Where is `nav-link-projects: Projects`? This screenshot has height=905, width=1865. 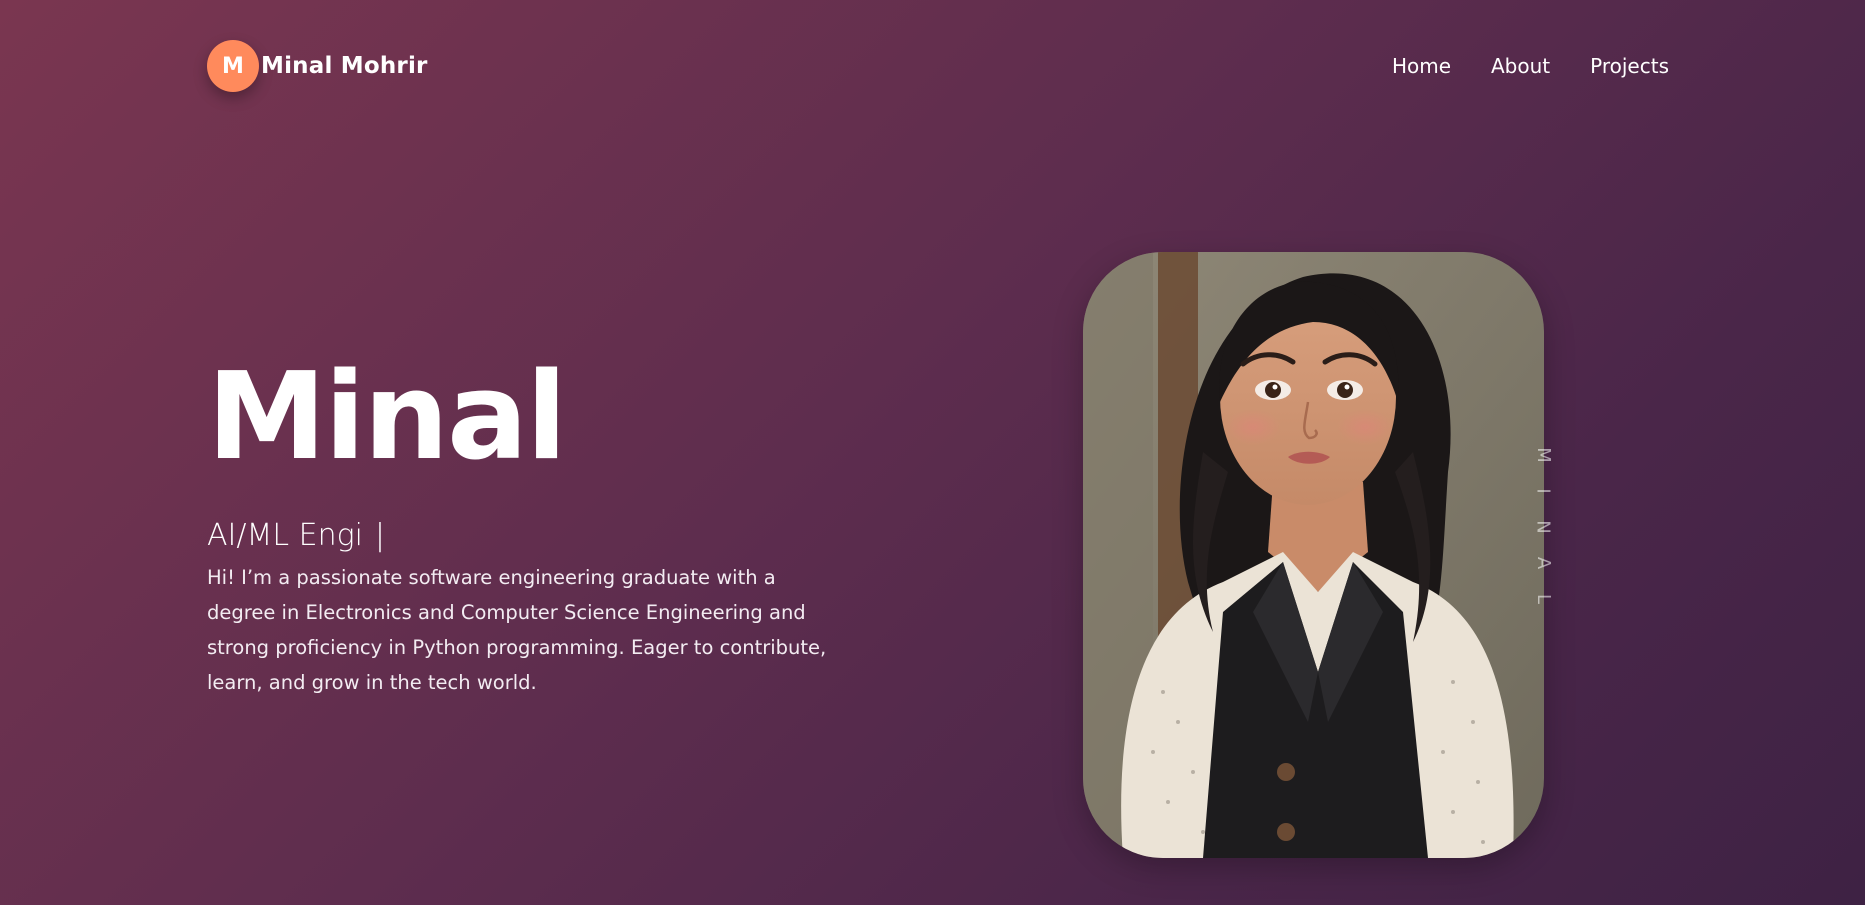
nav-link-projects: Projects is located at coordinates (1629, 66).